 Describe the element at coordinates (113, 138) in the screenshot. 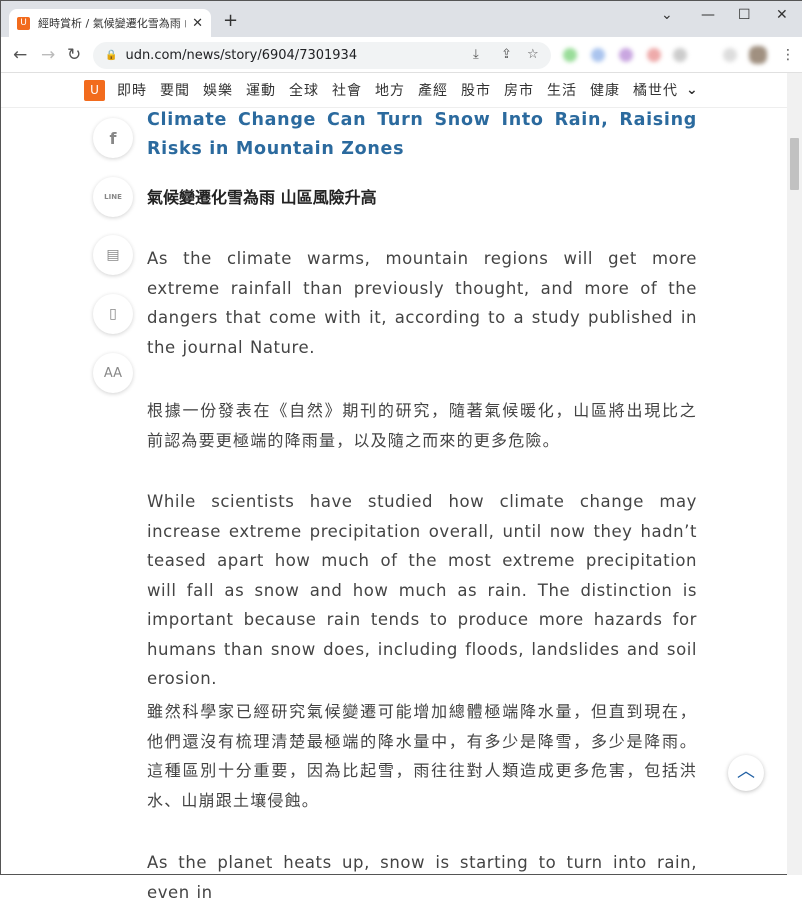

I see `facebook-icon: f` at that location.